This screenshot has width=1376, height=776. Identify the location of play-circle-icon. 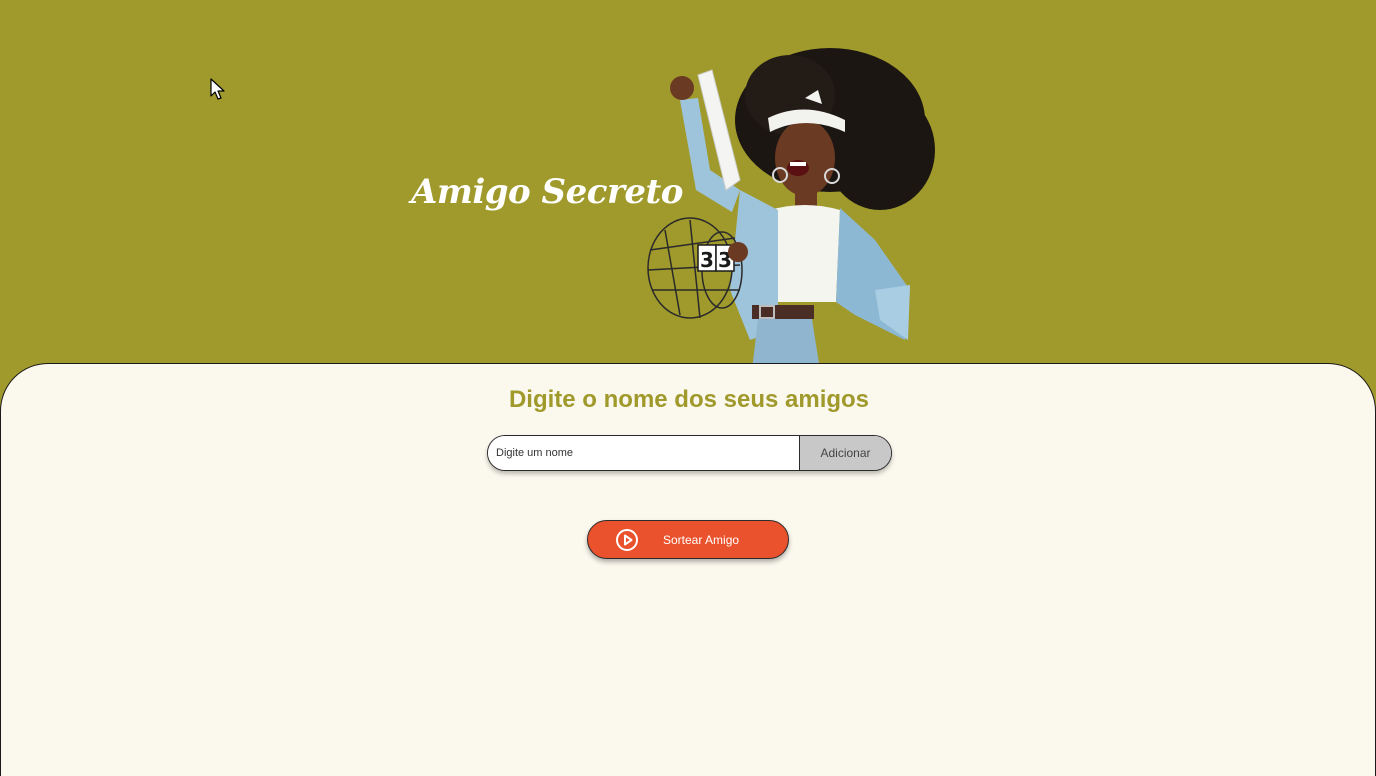
(627, 539).